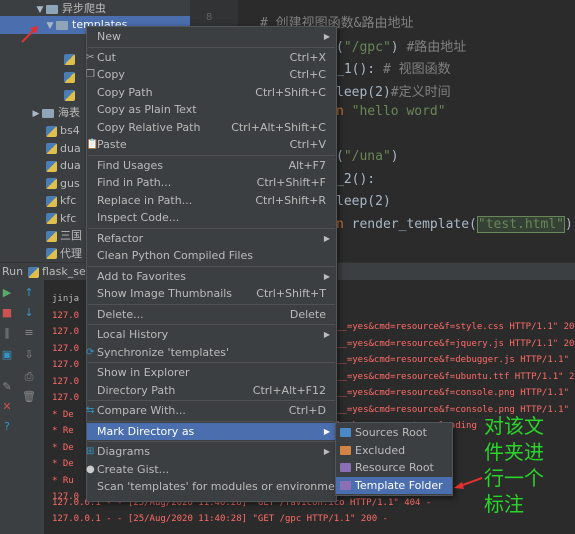  I want to click on arrow-down-icon: ↓, so click(29, 313).